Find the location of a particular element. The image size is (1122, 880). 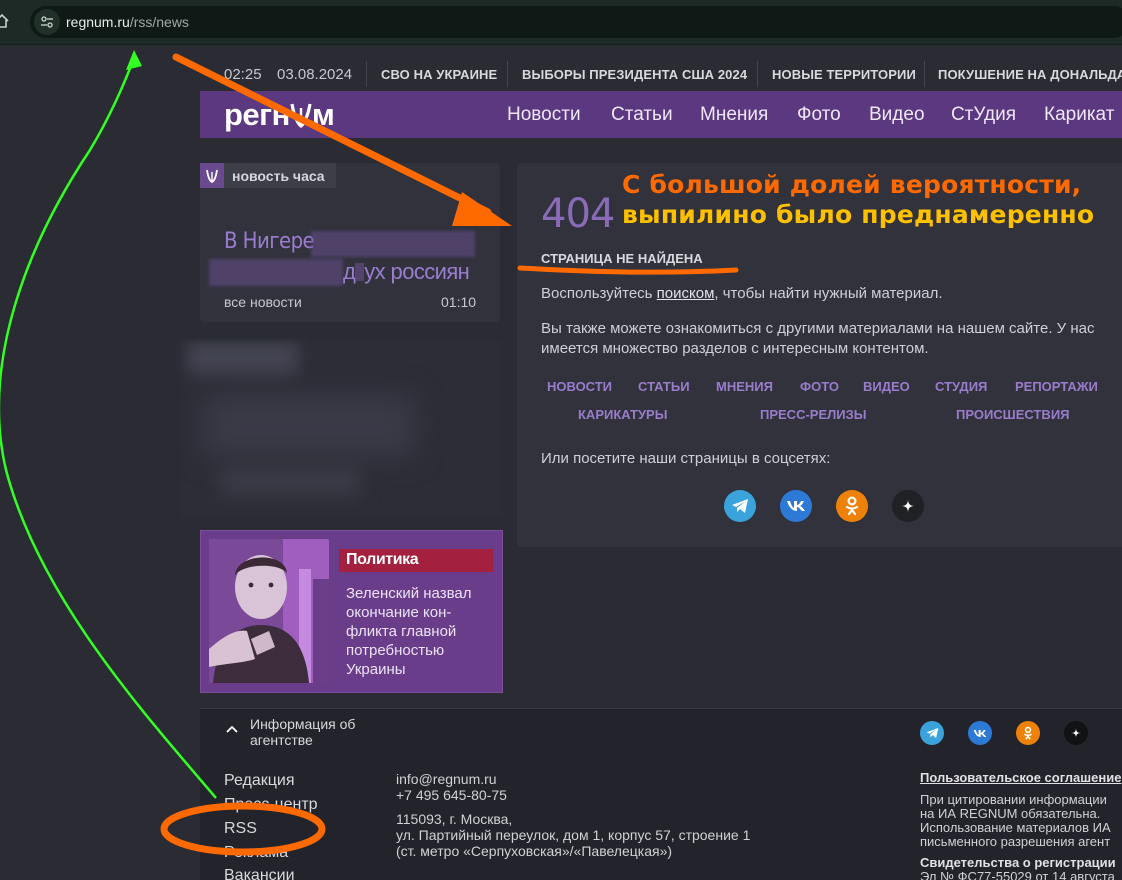

annotation-line-2: выпилино было преднамеренно is located at coordinates (858, 214).